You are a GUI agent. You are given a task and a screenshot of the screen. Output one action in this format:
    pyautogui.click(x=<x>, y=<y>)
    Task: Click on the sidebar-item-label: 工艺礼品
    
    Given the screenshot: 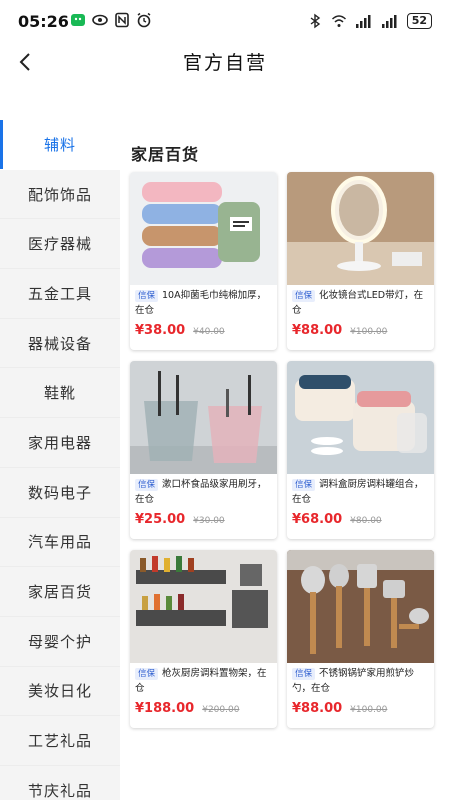 What is the action you would take?
    pyautogui.click(x=59, y=741)
    